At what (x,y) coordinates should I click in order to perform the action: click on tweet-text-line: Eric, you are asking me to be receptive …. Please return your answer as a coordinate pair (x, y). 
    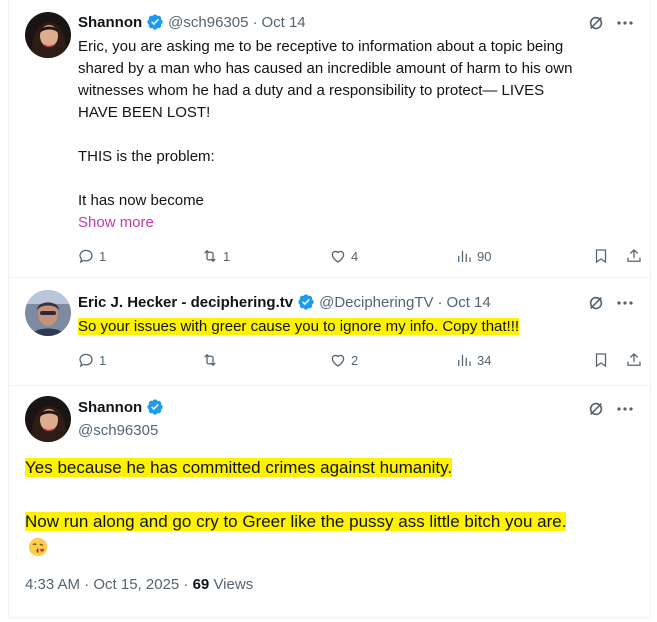
    Looking at the image, I should click on (321, 46).